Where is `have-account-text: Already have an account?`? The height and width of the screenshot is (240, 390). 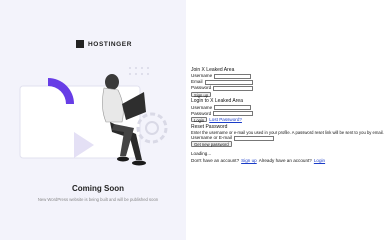 have-account-text: Already have an account? is located at coordinates (285, 160).